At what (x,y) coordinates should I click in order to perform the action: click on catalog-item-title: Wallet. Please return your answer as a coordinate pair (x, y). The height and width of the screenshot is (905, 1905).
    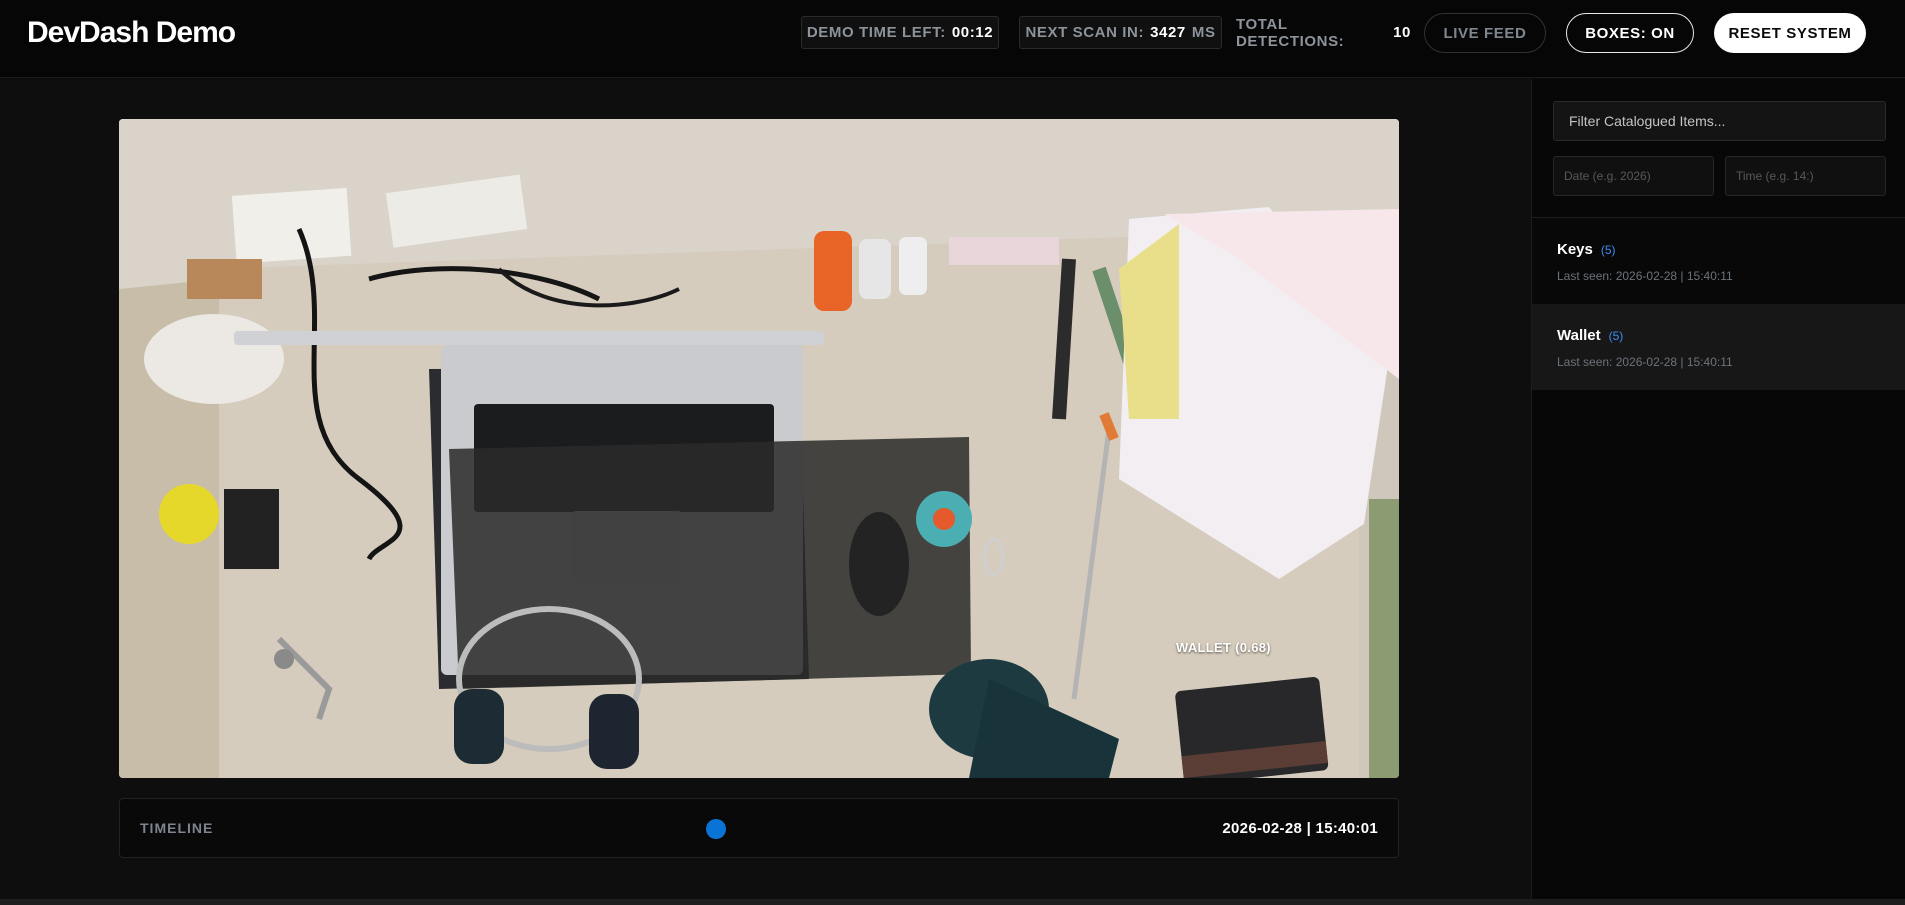
    Looking at the image, I should click on (1579, 335).